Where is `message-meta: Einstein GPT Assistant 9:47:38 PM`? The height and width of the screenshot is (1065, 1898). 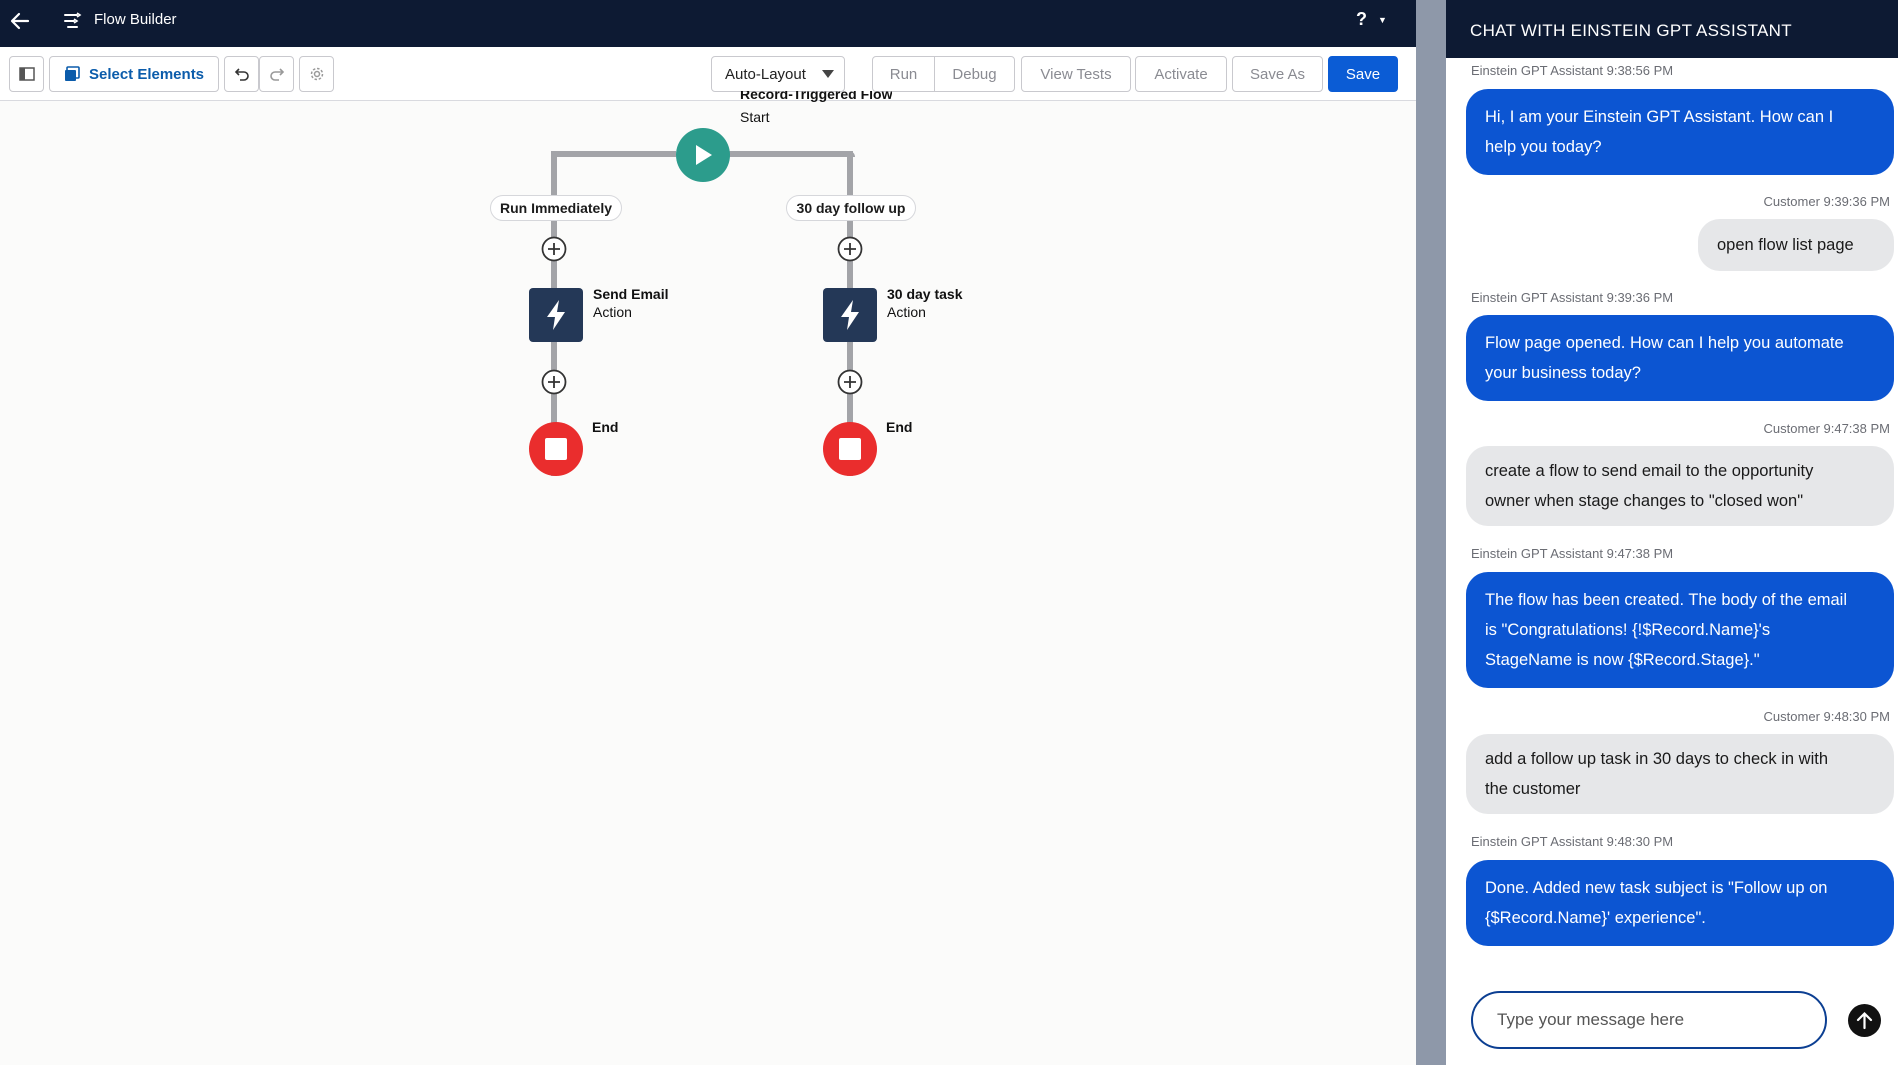
message-meta: Einstein GPT Assistant 9:47:38 PM is located at coordinates (1572, 553).